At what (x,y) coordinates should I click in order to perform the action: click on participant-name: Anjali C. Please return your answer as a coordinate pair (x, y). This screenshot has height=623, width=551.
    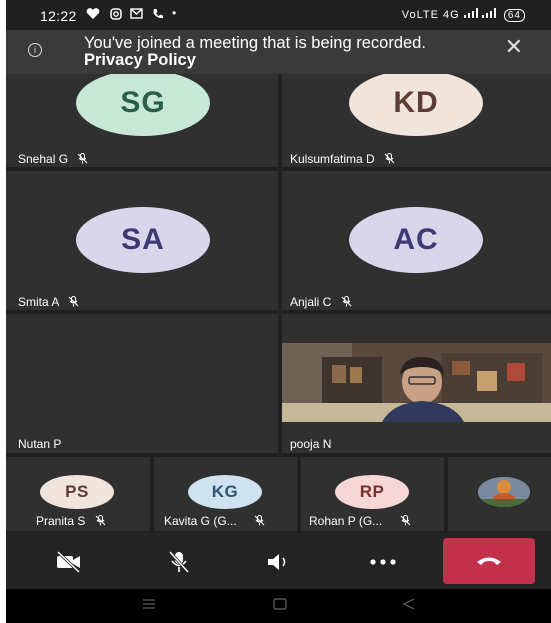
    Looking at the image, I should click on (321, 302).